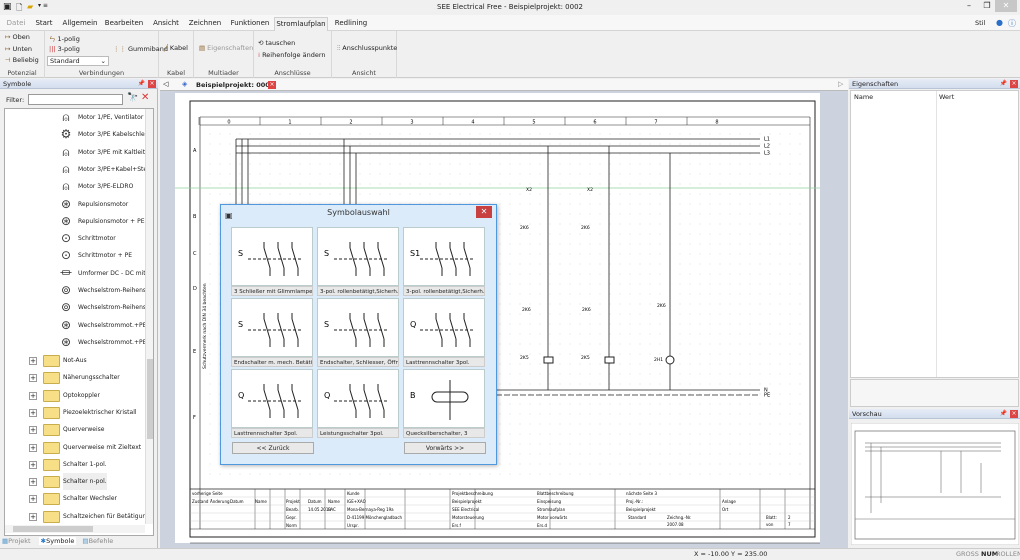  Describe the element at coordinates (358, 403) in the screenshot. I see `symbol-tile: Q Leistungsschalter 3pol.` at that location.